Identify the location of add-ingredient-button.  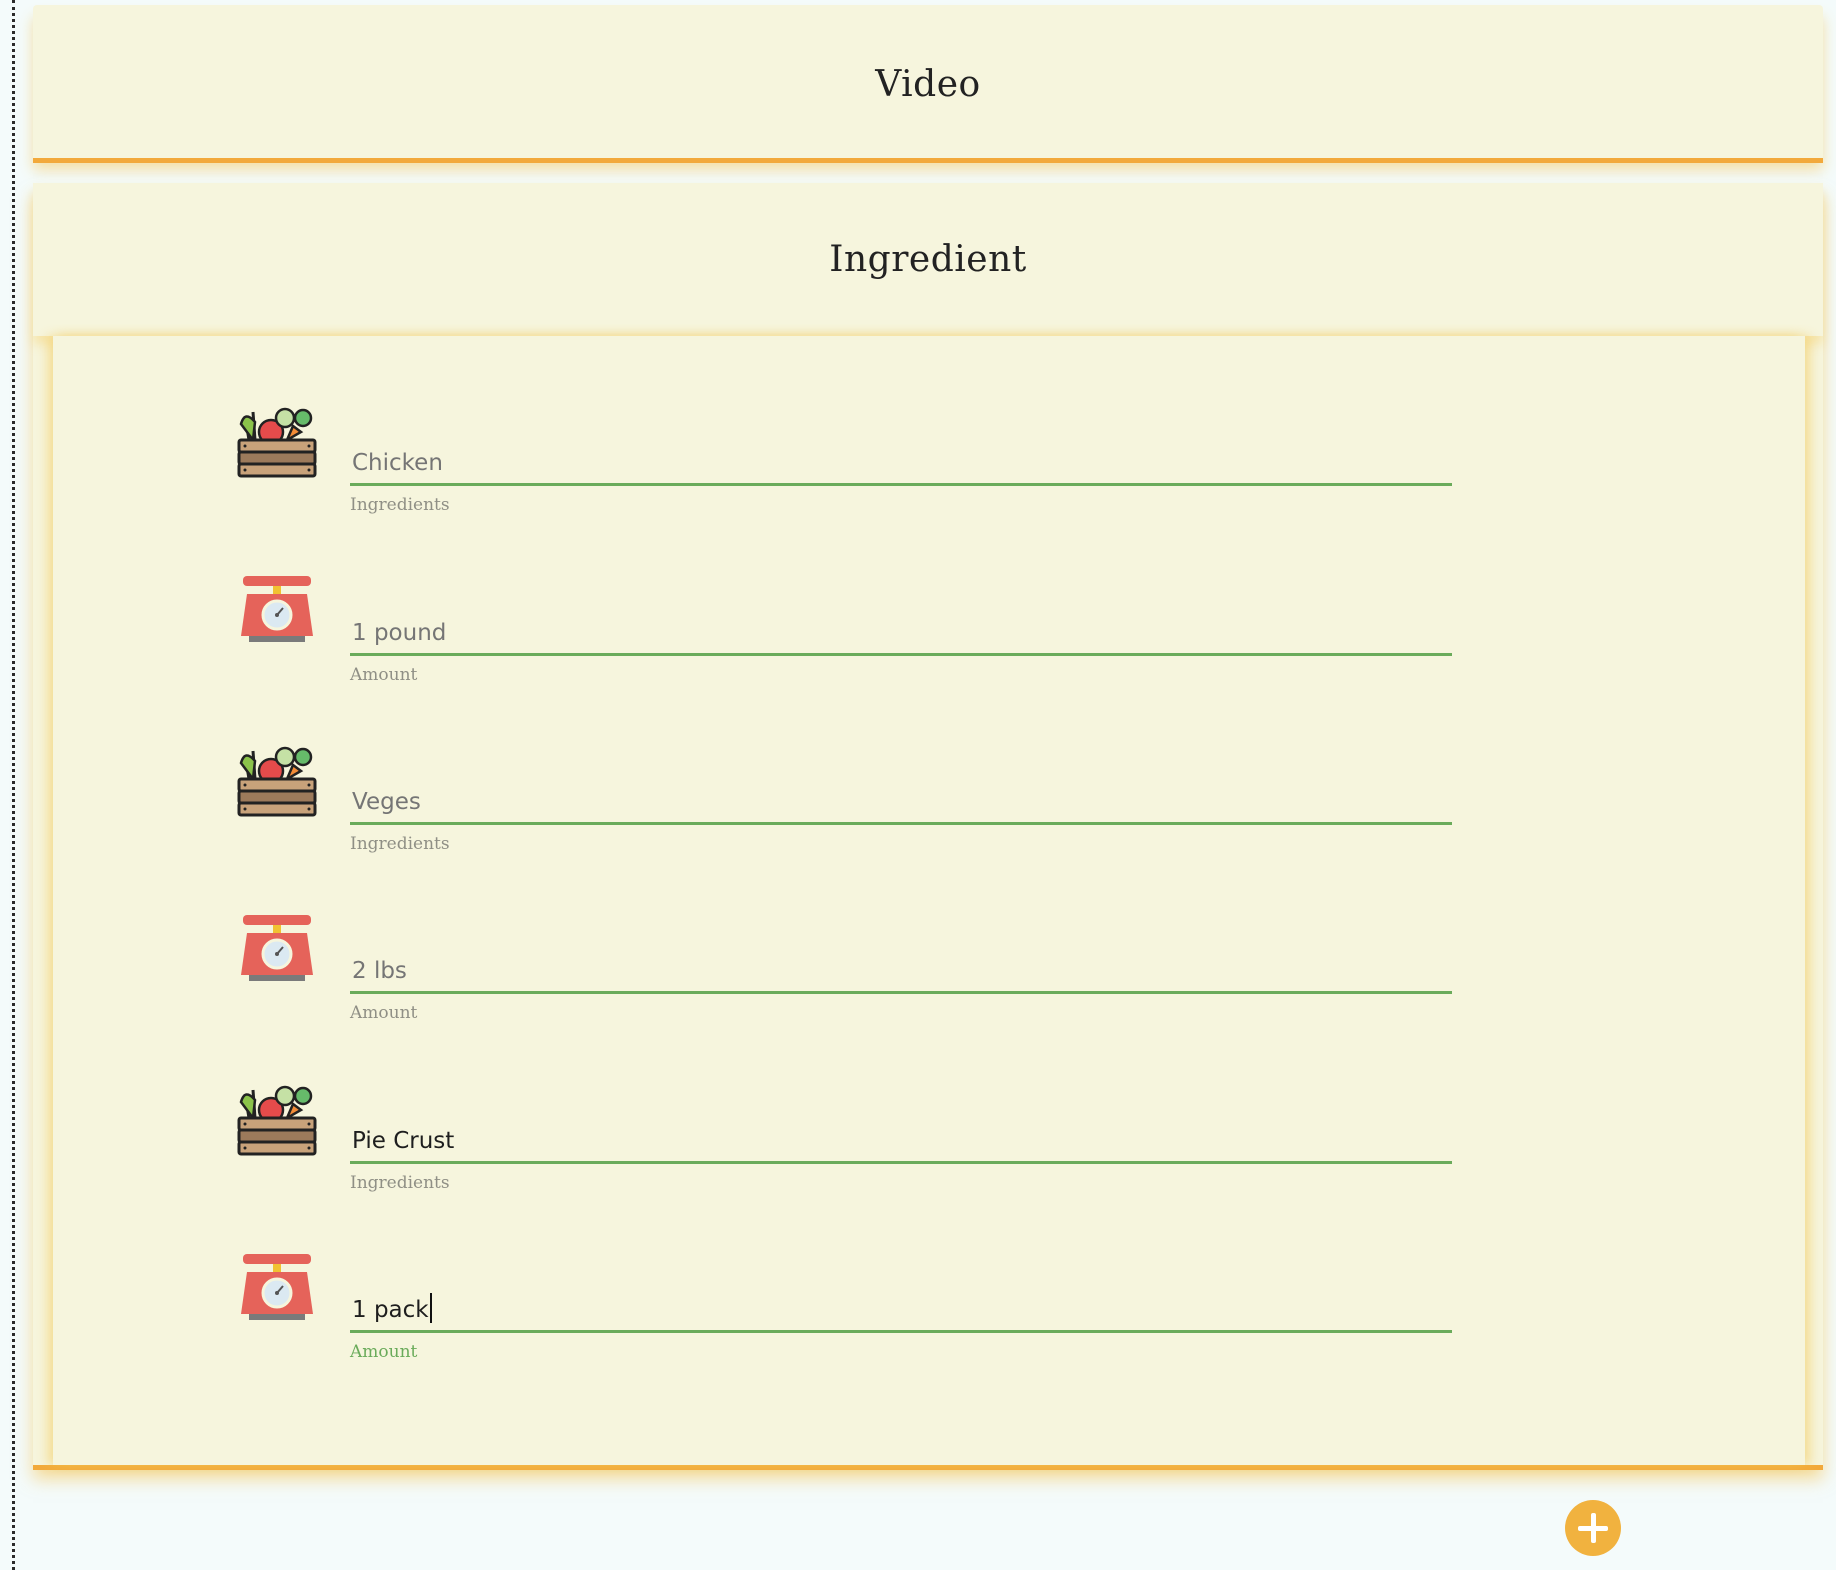
(1593, 1528).